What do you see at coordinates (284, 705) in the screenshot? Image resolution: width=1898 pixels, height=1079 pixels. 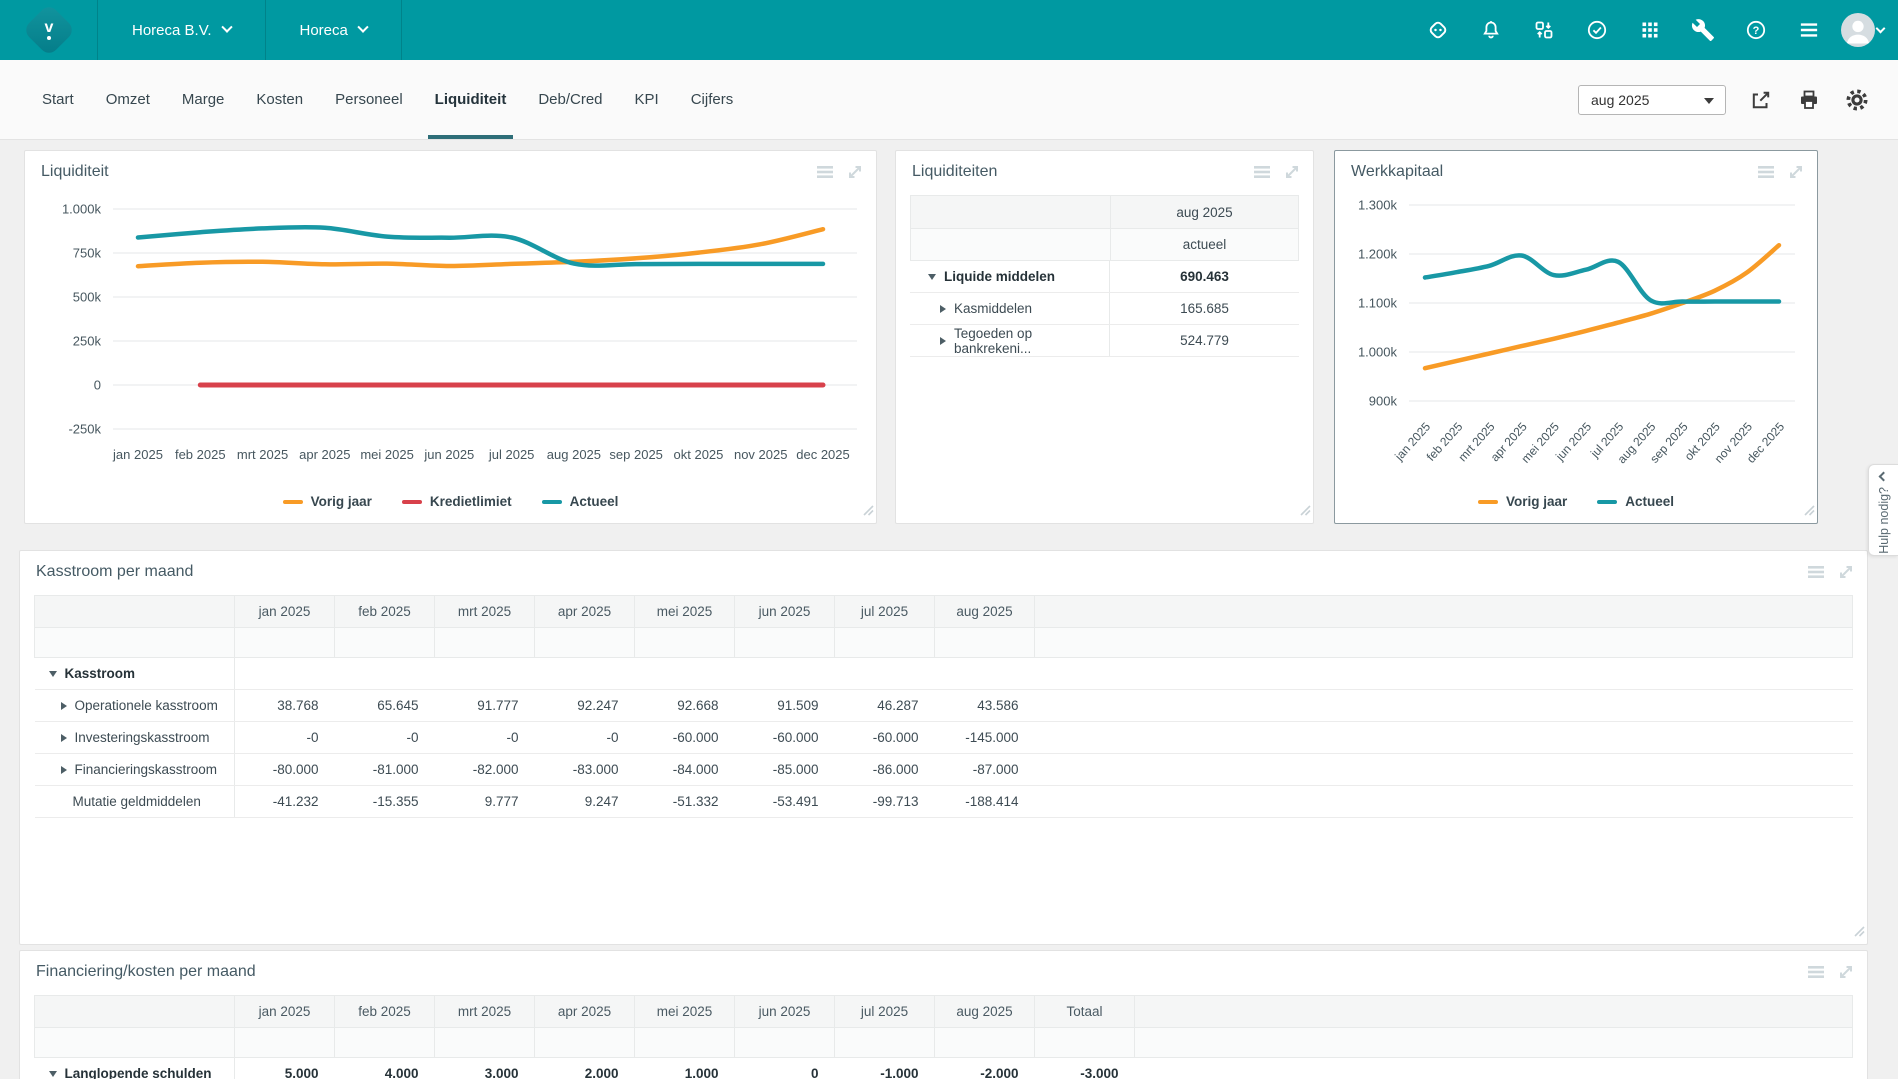 I see `cell: 38.768` at bounding box center [284, 705].